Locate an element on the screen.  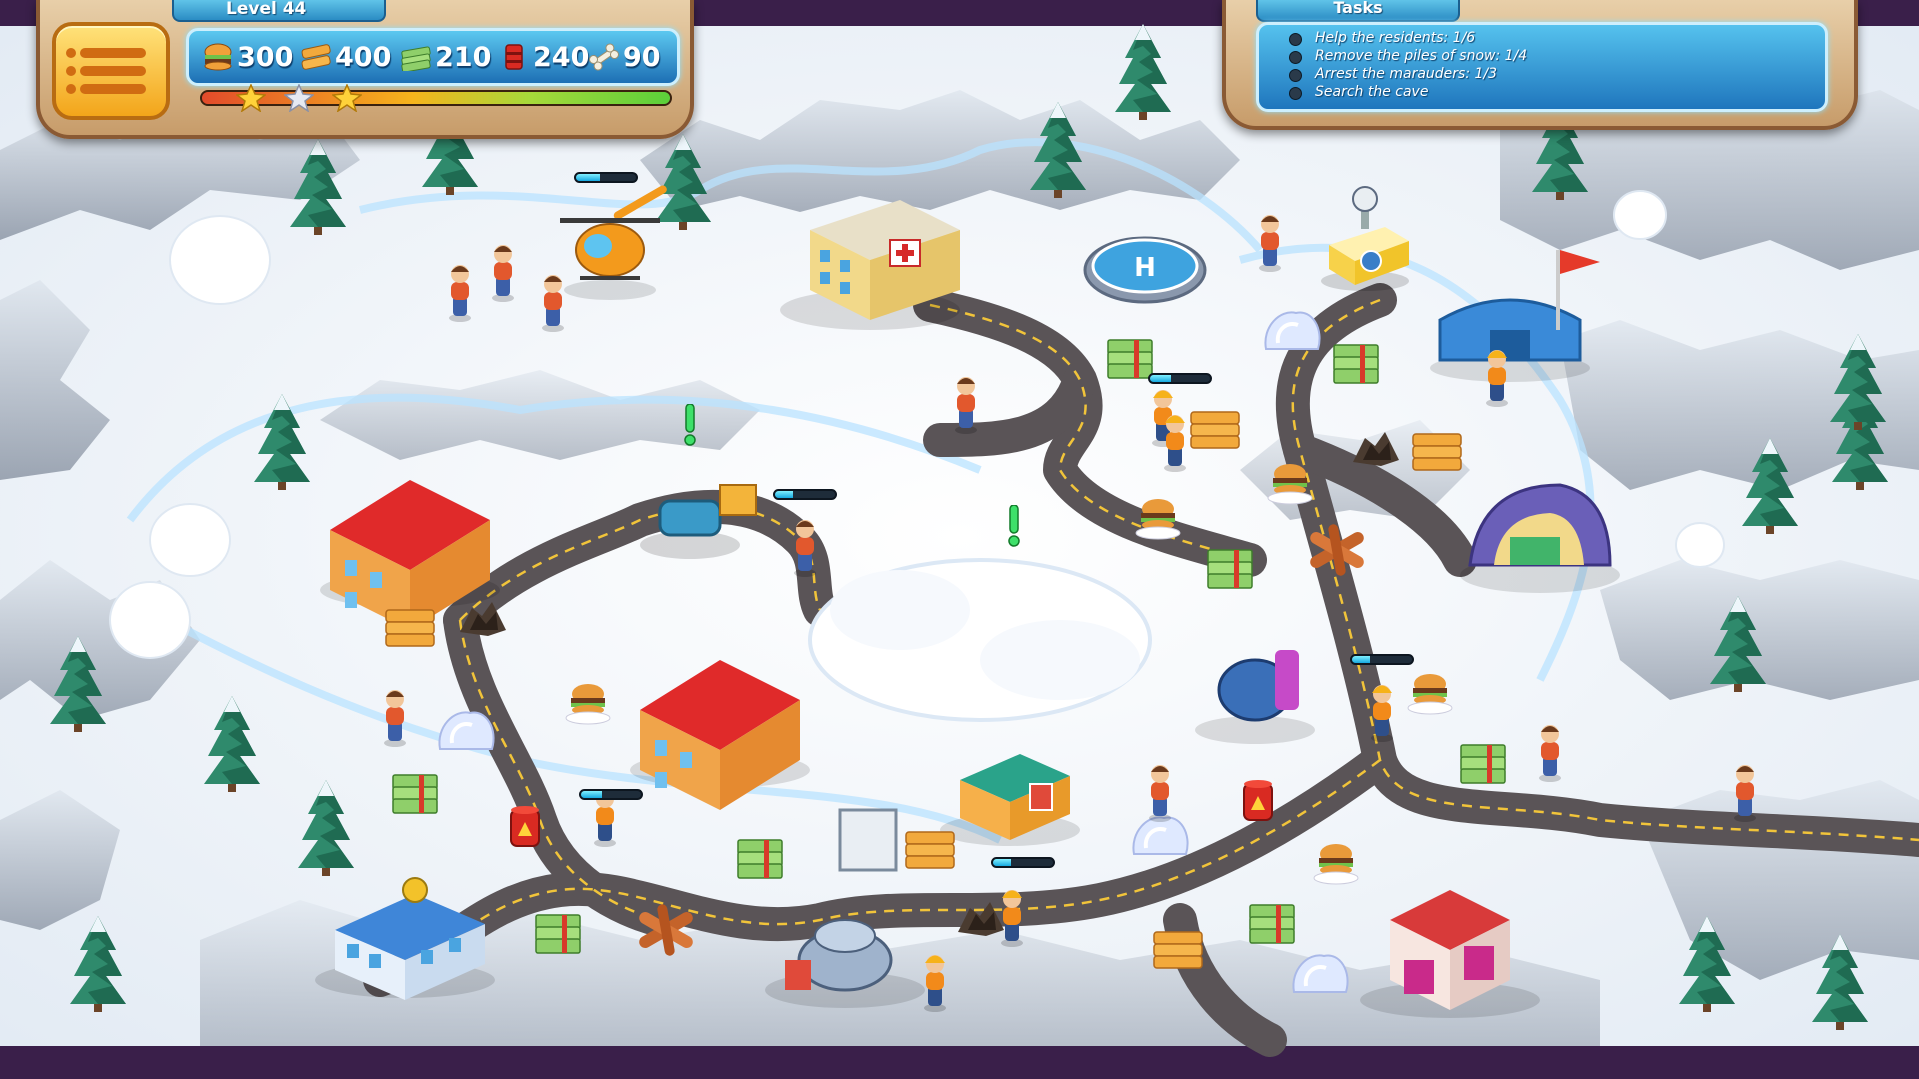
wood-plank-icon is located at coordinates (316, 57).